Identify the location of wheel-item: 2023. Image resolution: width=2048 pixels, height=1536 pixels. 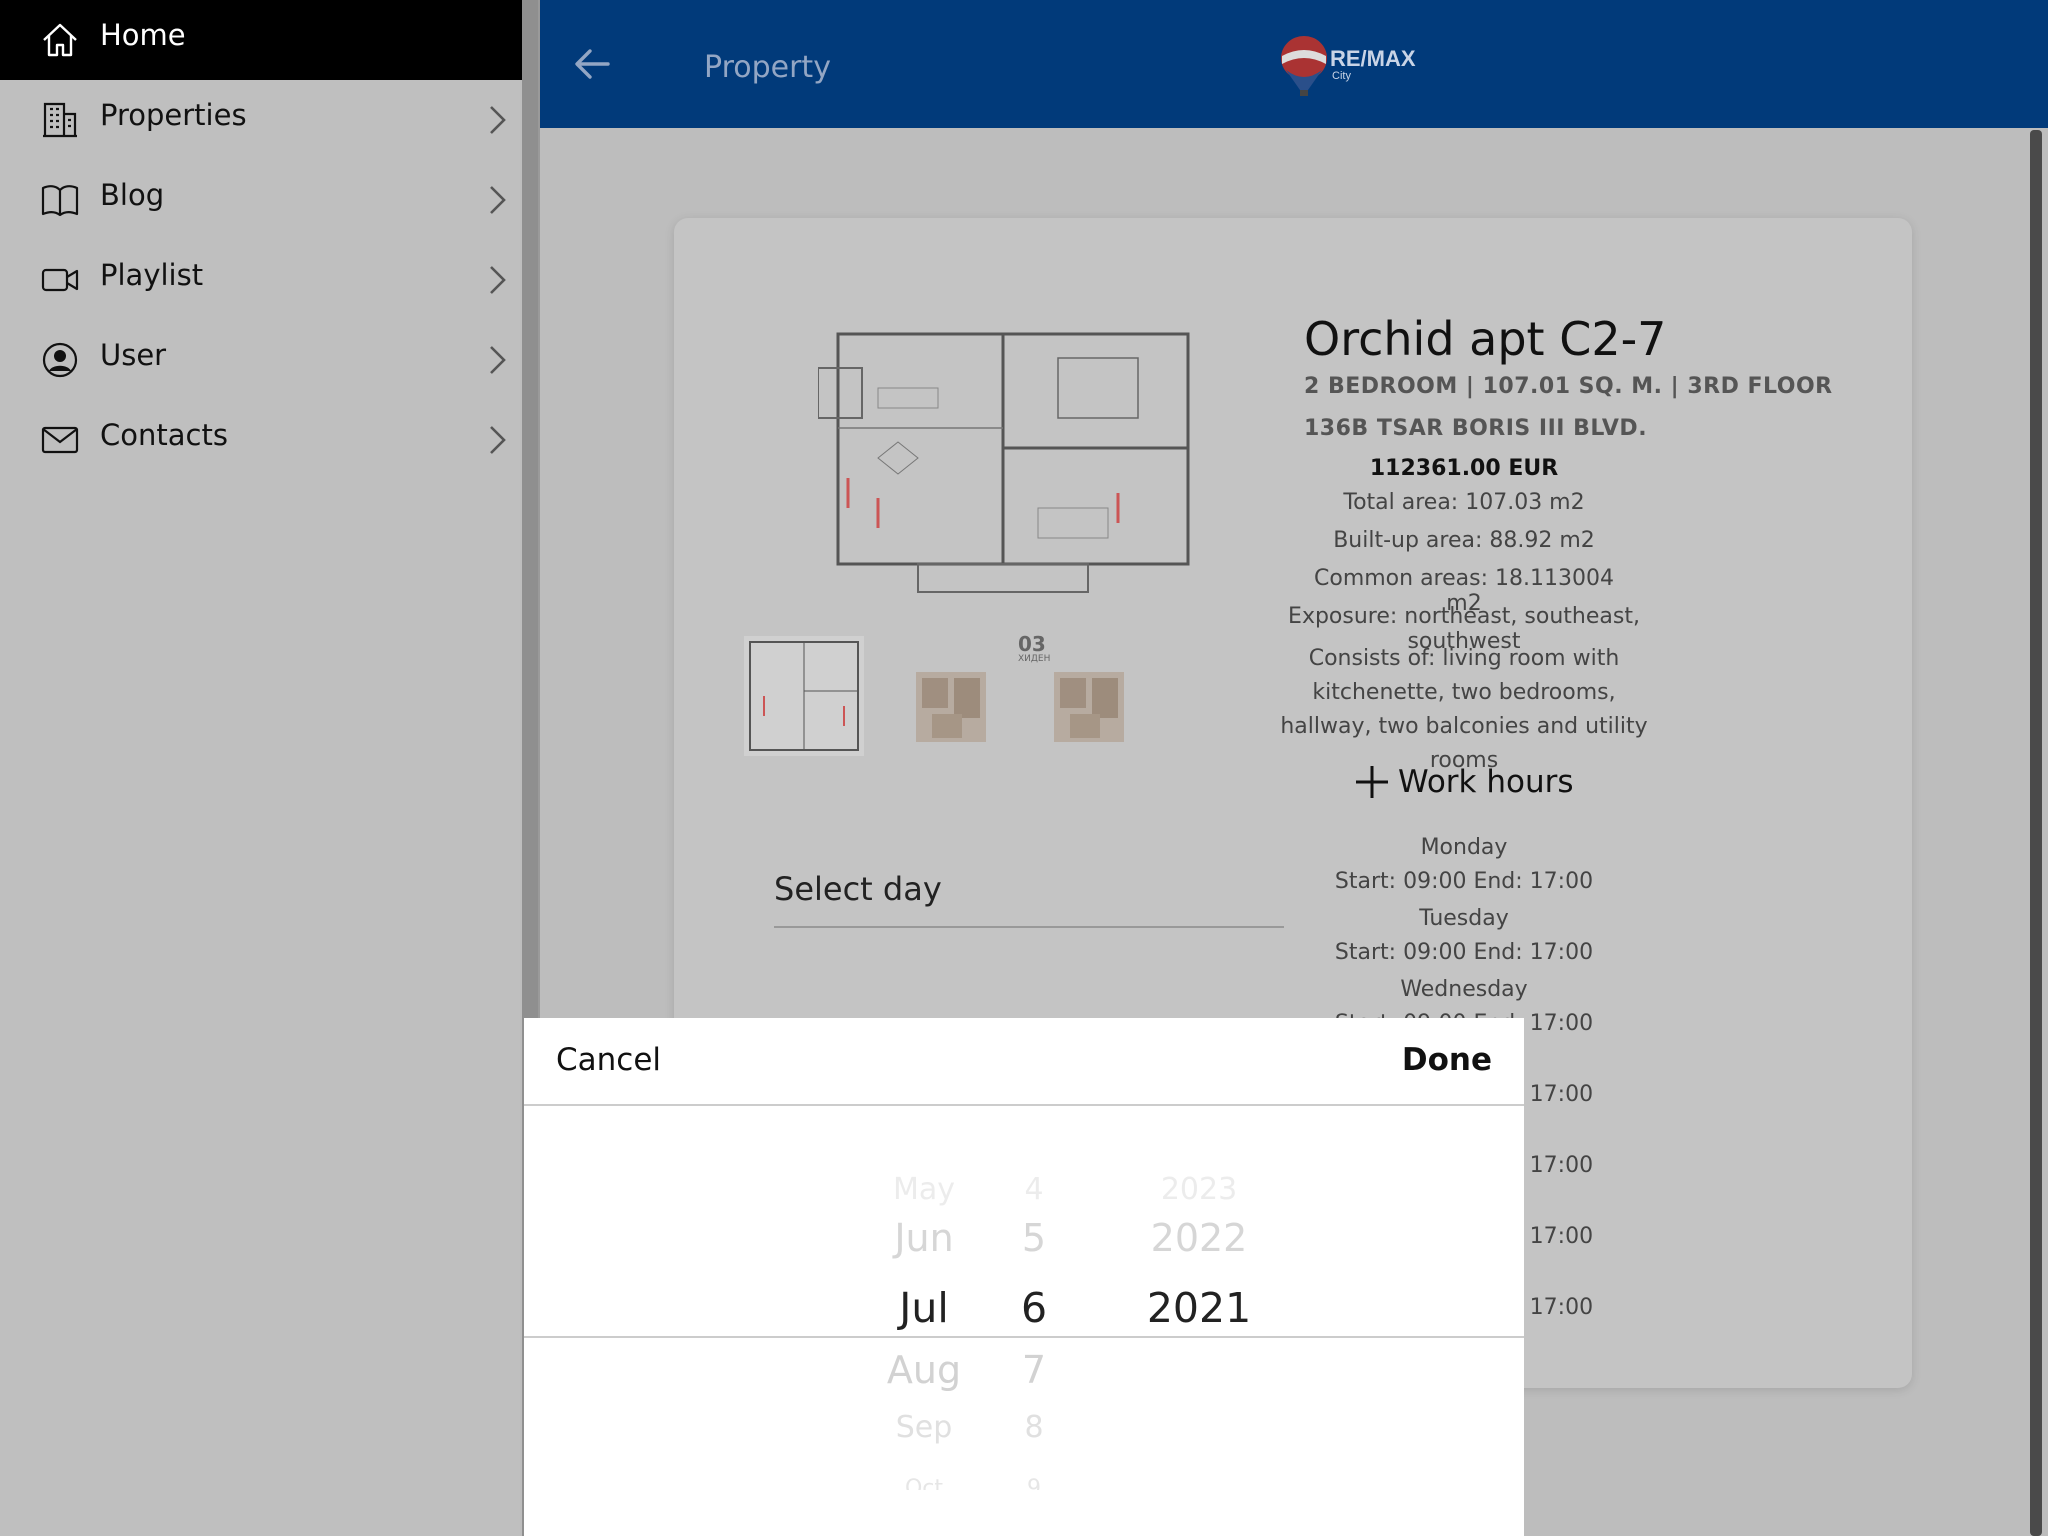
(1199, 1189).